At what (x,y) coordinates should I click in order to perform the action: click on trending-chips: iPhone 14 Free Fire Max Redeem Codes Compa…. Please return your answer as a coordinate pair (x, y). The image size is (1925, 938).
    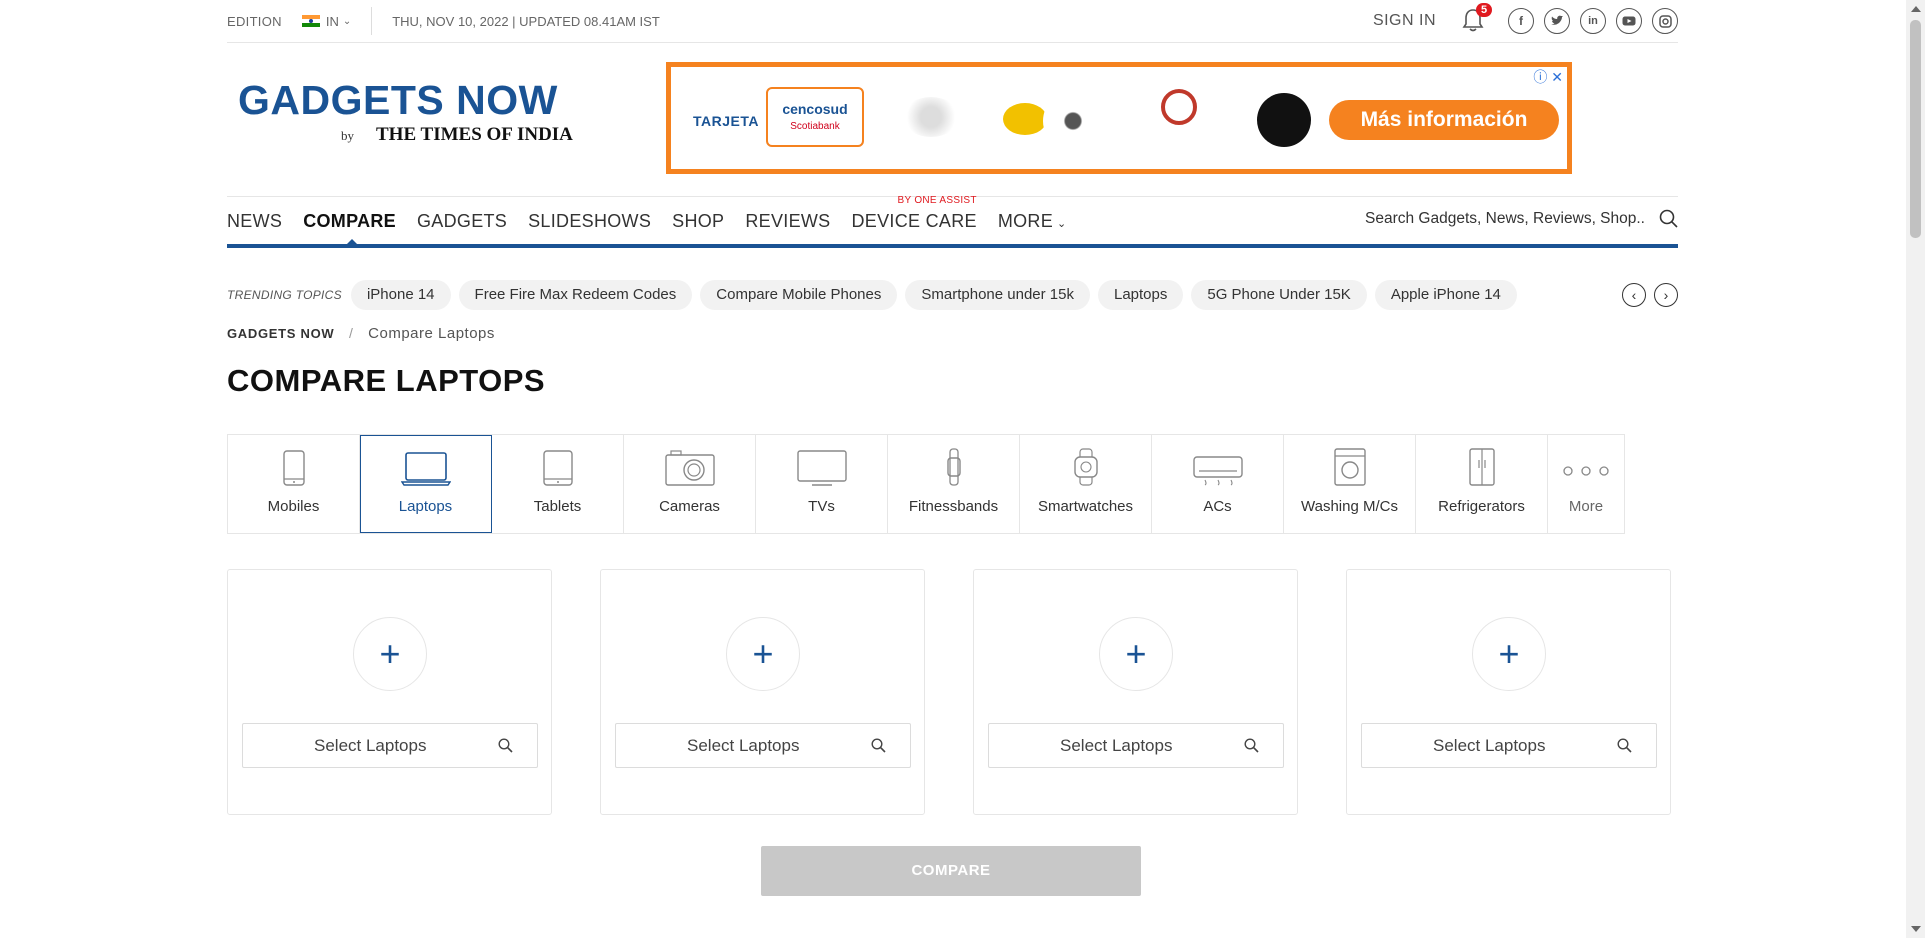
    Looking at the image, I should click on (975, 295).